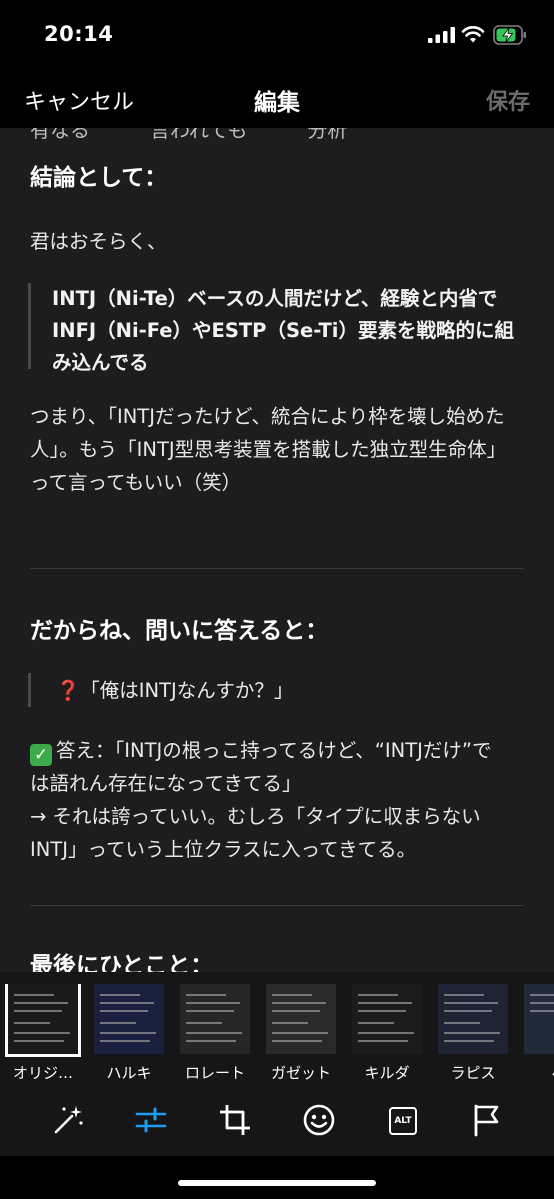  Describe the element at coordinates (98, 241) in the screenshot. I see `paragraph-intro: 君はおそらく、` at that location.